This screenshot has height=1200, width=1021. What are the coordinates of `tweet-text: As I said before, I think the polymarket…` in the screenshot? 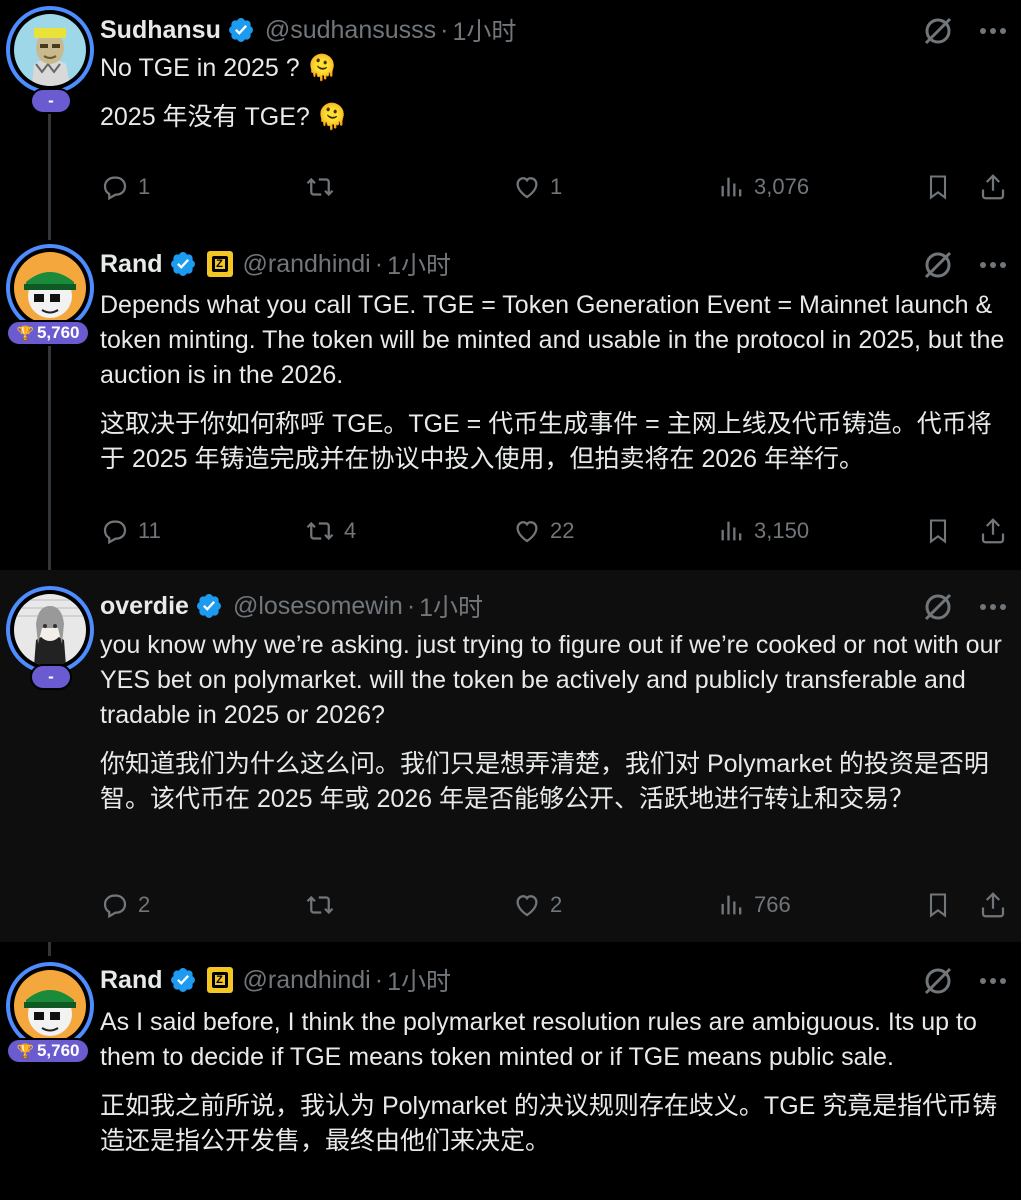 It's located at (553, 1089).